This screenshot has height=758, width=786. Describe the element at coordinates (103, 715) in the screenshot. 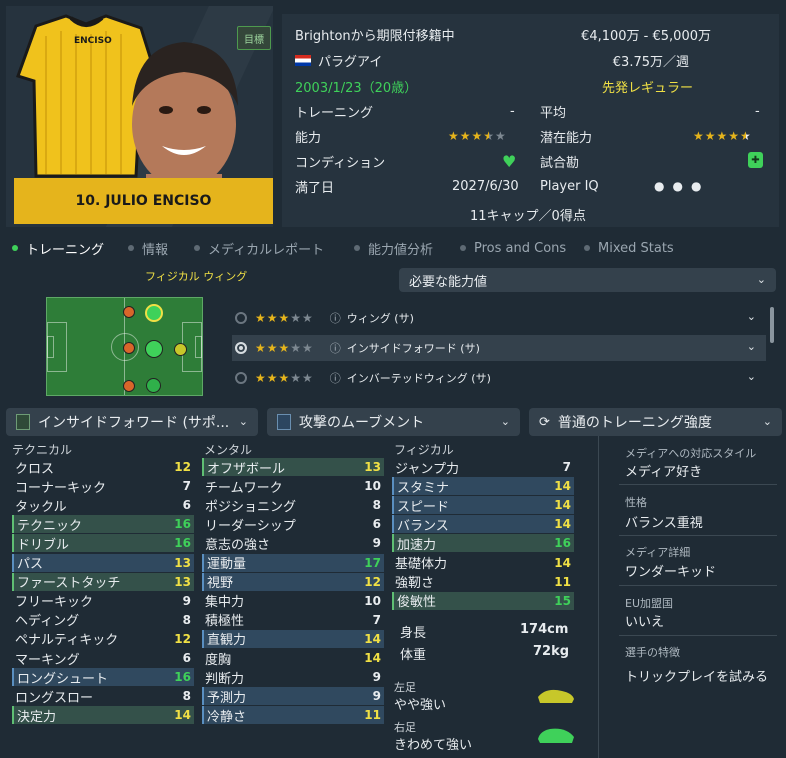

I see `technical-attribute-row: 決定力 14` at that location.